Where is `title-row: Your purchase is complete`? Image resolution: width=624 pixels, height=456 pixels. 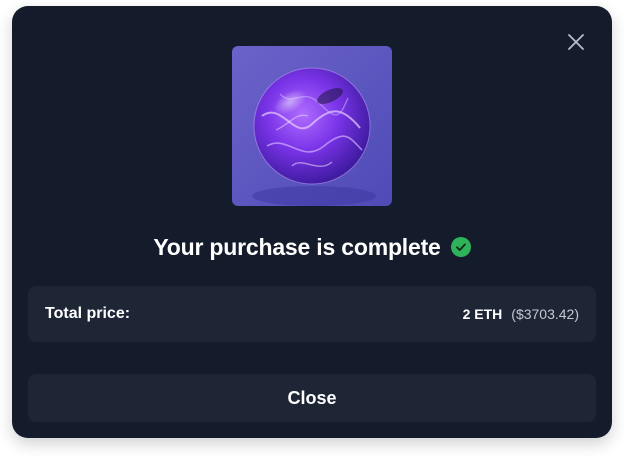
title-row: Your purchase is complete is located at coordinates (312, 247).